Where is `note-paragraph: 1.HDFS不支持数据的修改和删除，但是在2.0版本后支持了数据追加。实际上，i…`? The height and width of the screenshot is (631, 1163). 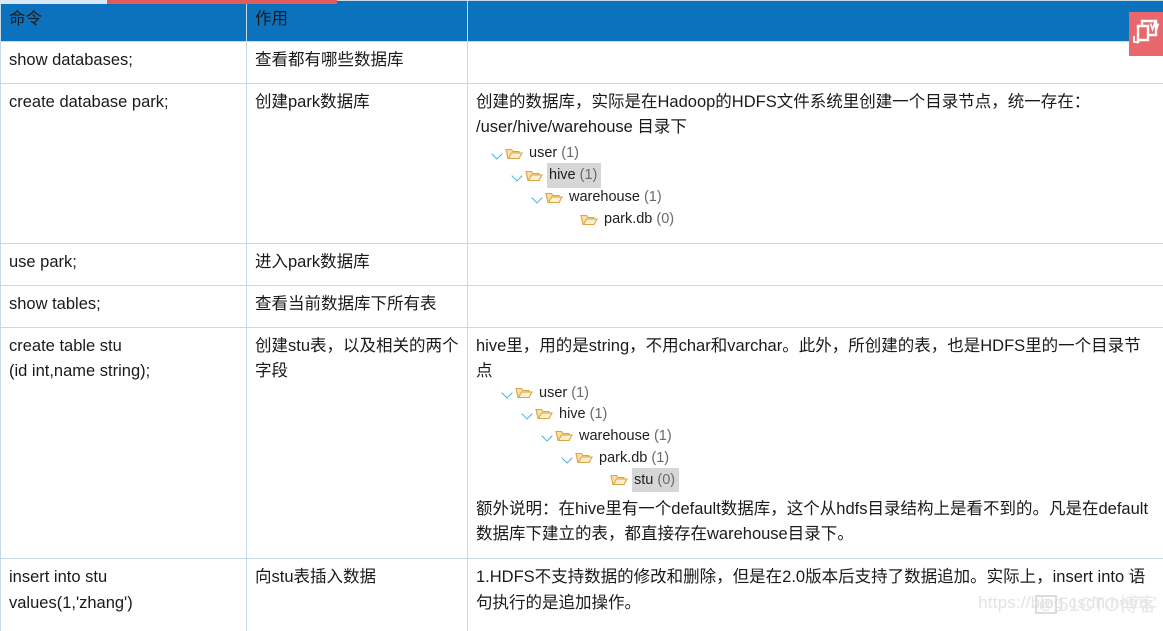 note-paragraph: 1.HDFS不支持数据的修改和删除，但是在2.0版本后支持了数据追加。实际上，i… is located at coordinates (811, 589).